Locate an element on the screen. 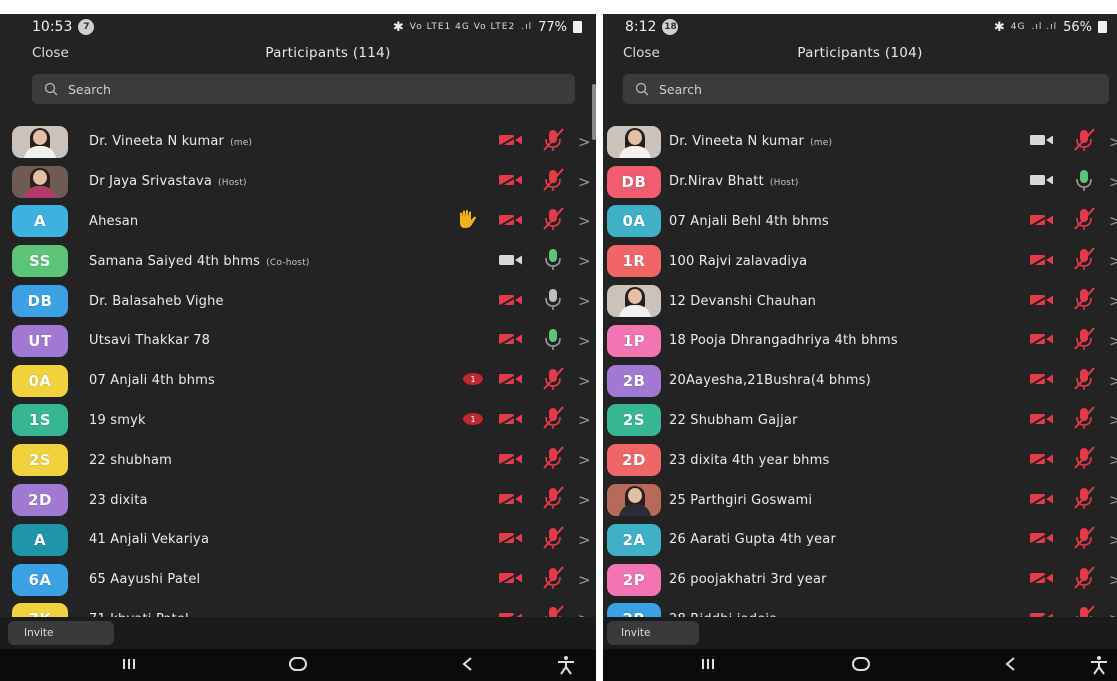 The image size is (1117, 681). participant-row: 1R 100 Rajvi zalavadiya > is located at coordinates (860, 261).